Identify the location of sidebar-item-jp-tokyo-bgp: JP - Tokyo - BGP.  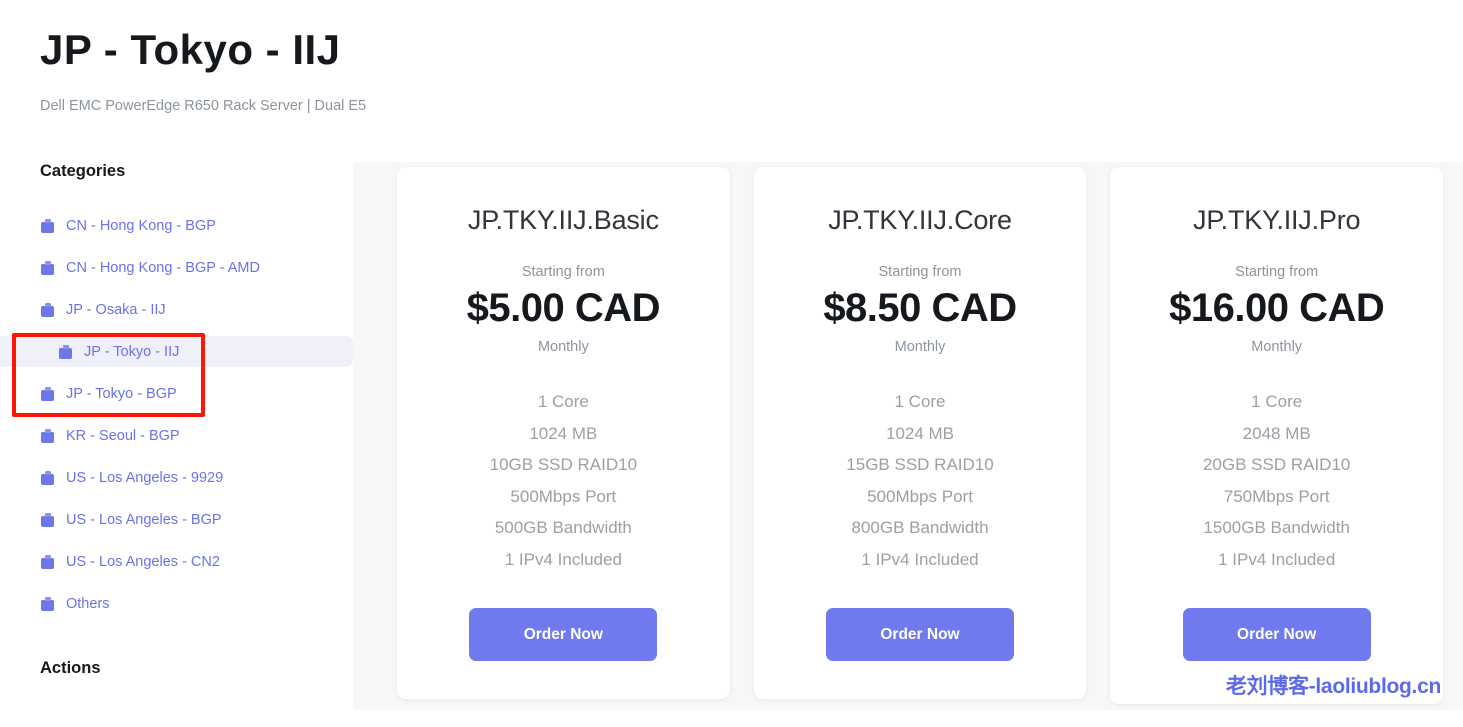
(176, 393).